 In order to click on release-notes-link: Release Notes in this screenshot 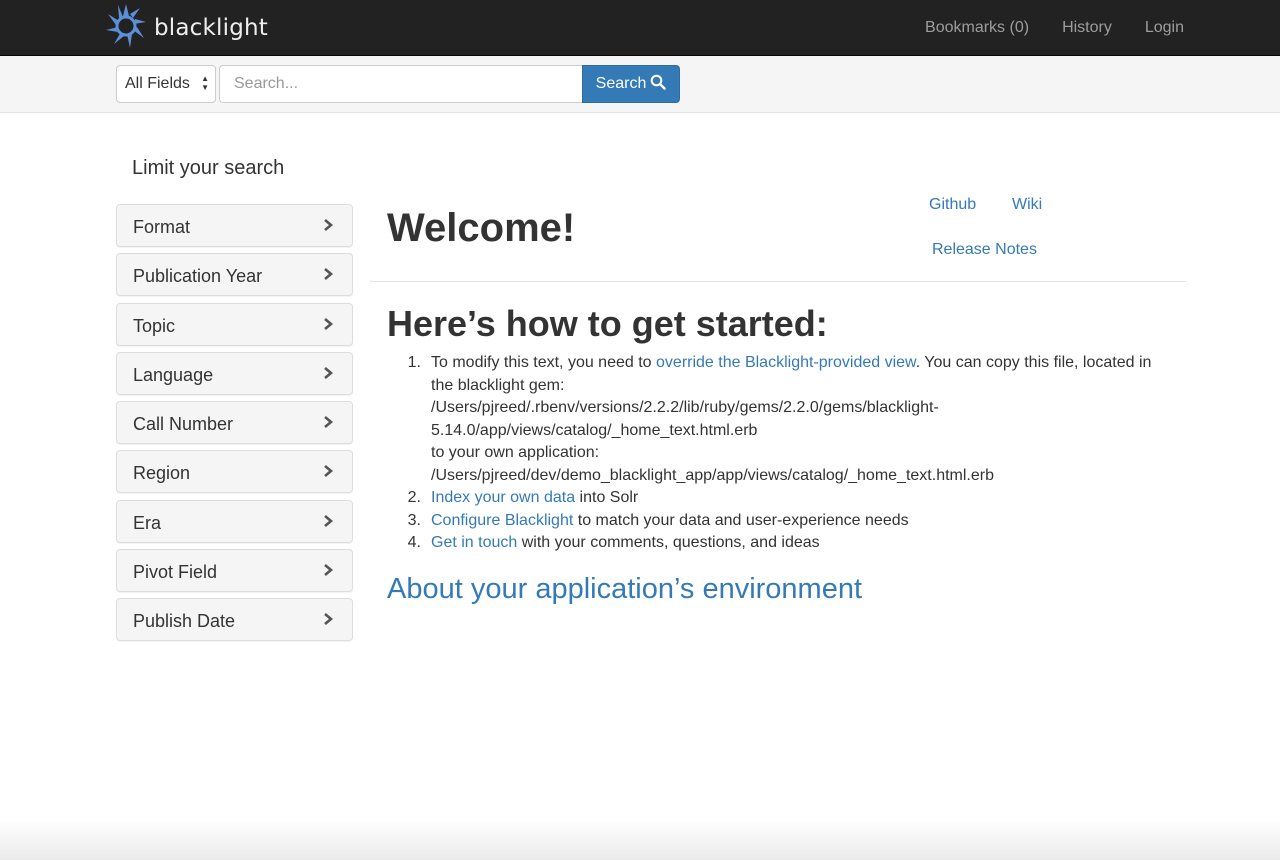, I will do `click(984, 250)`.